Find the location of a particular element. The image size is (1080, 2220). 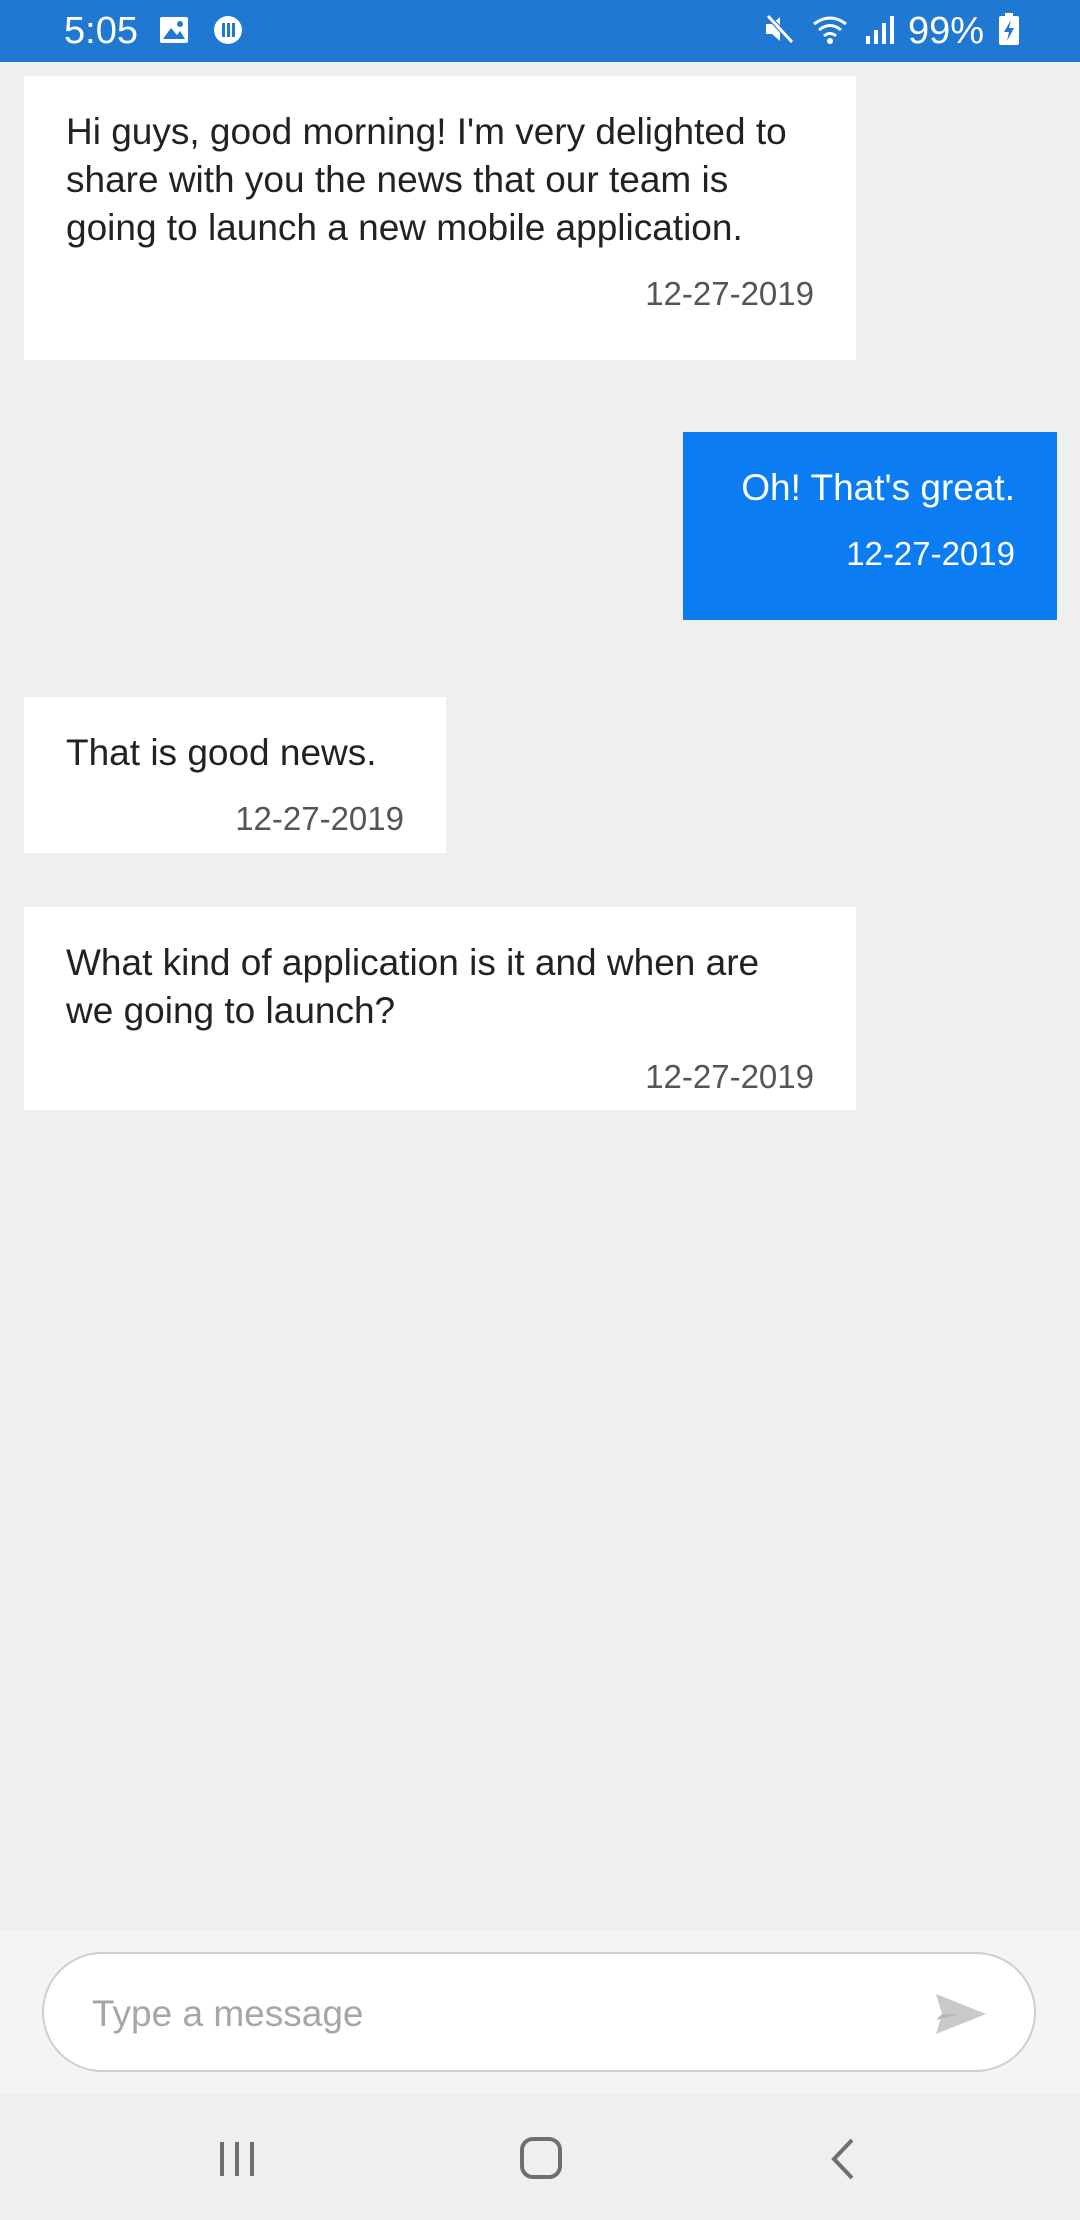

status-right: 99% is located at coordinates (891, 31).